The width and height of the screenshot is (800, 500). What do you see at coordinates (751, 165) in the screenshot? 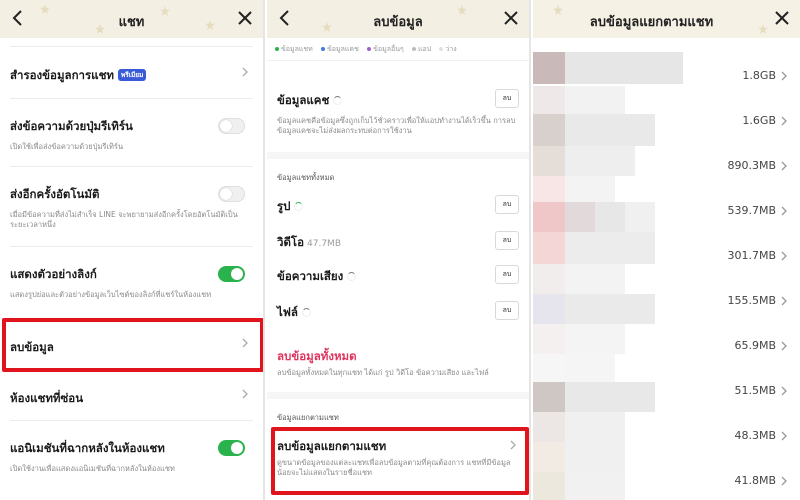
I see `chat-size-row: 890.3MB` at bounding box center [751, 165].